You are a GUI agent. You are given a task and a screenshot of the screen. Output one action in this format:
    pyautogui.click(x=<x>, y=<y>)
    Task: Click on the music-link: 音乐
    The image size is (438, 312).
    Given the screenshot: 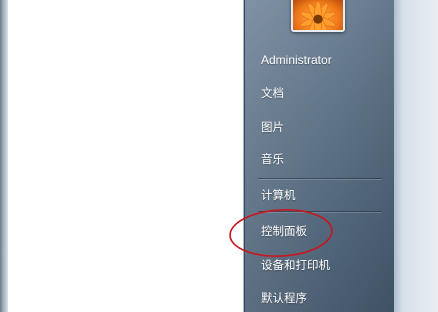 What is the action you would take?
    pyautogui.click(x=317, y=159)
    